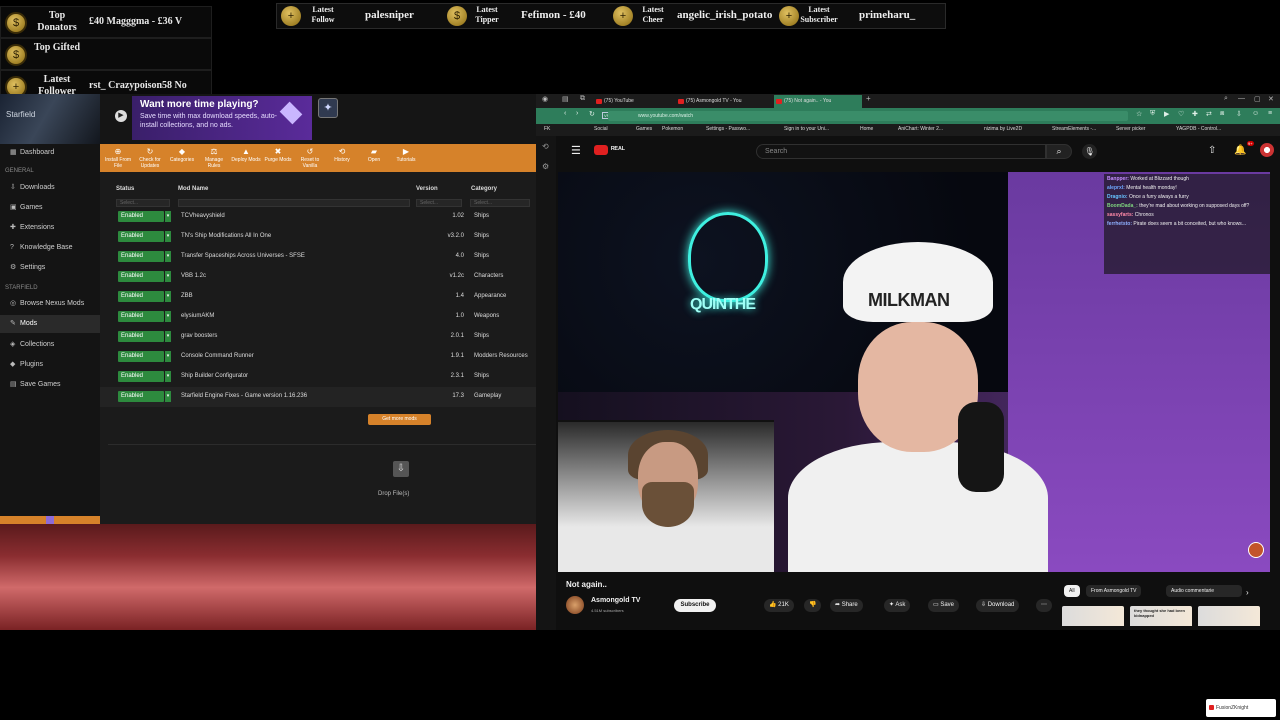 Image resolution: width=1280 pixels, height=720 pixels. I want to click on minimize-button: —, so click(1241, 98).